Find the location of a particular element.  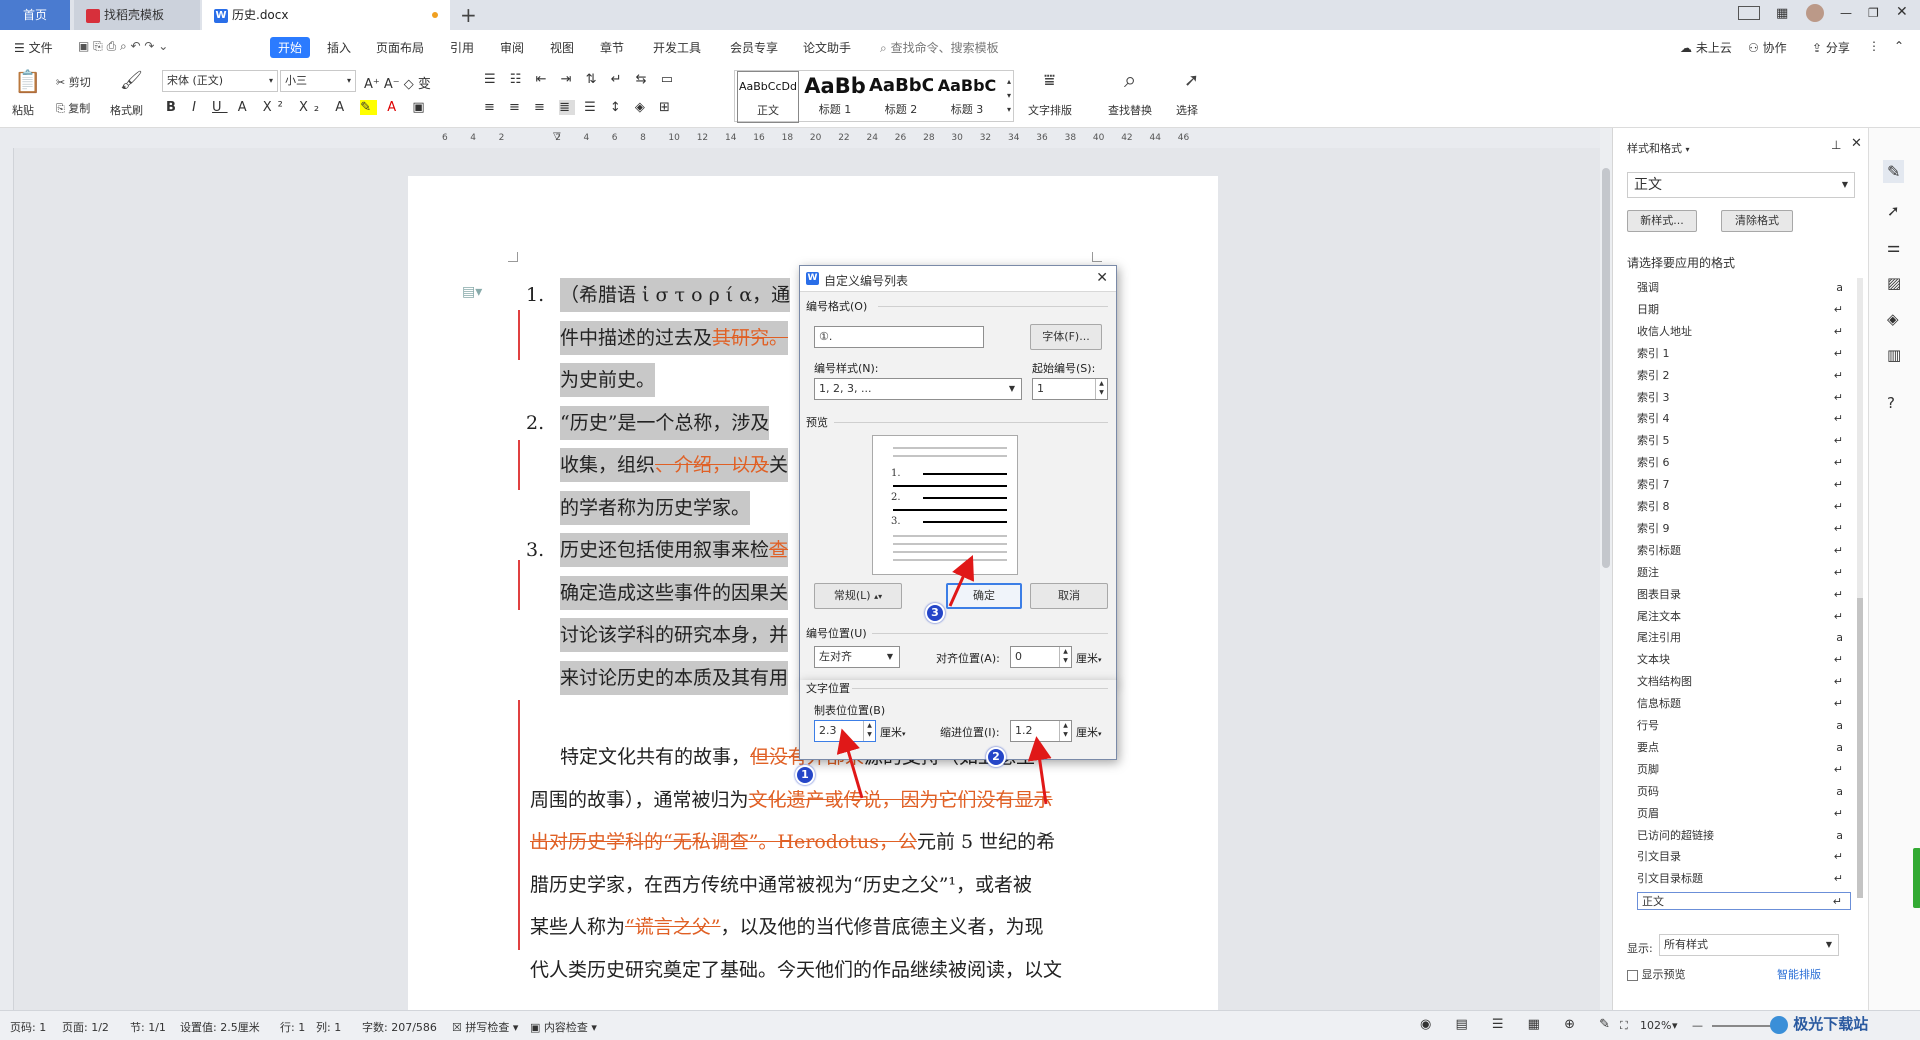

list-icons: ☰ ☷ ⇤ ⇥ ⇅ ↵ ⇆ ▭ is located at coordinates (581, 79).